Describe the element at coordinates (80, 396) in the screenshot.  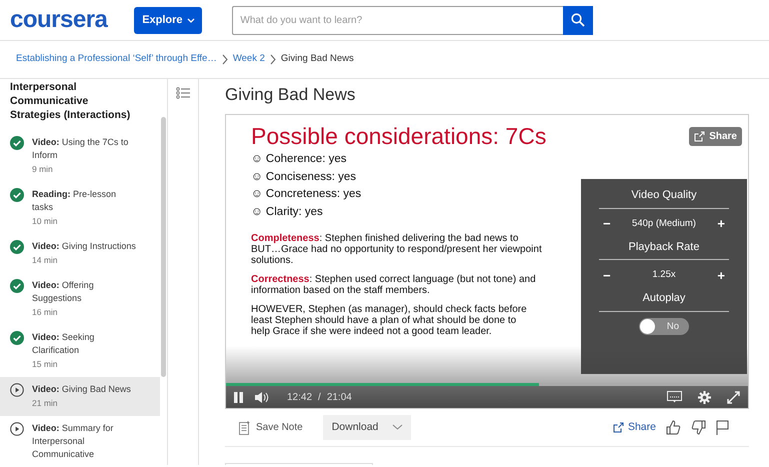
I see `lesson-item: Video: Giving Bad News 21 min` at that location.